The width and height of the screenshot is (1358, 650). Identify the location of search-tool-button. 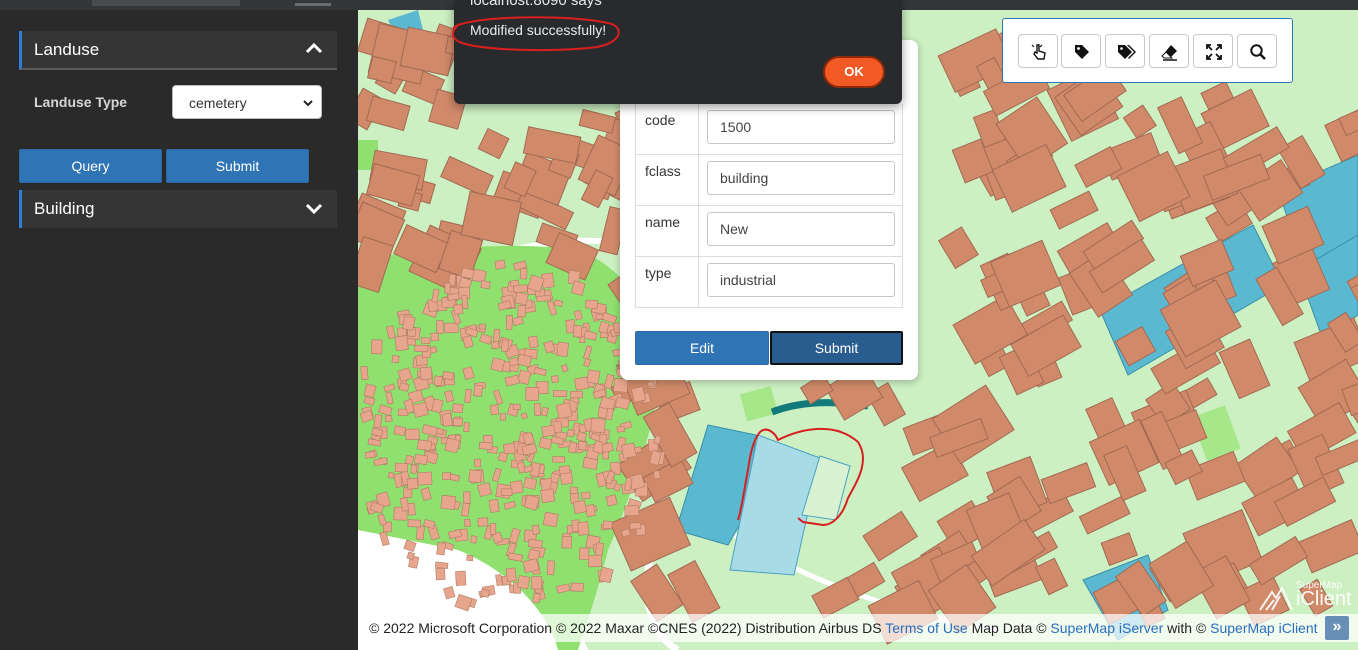
(1257, 51).